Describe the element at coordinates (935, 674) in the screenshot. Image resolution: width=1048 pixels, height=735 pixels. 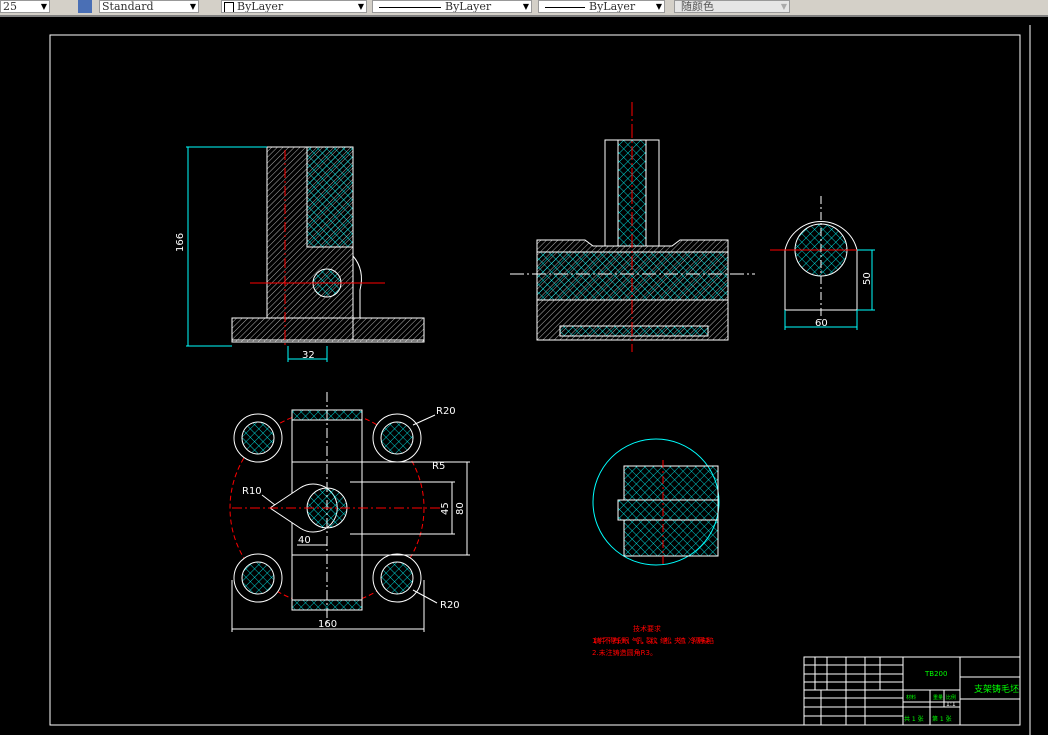
I see `drawing-code: TB200` at that location.